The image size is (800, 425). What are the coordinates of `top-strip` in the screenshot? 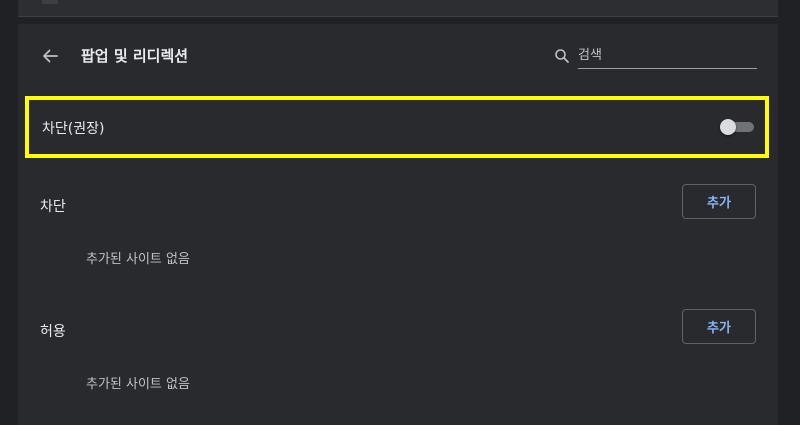 It's located at (398, 8).